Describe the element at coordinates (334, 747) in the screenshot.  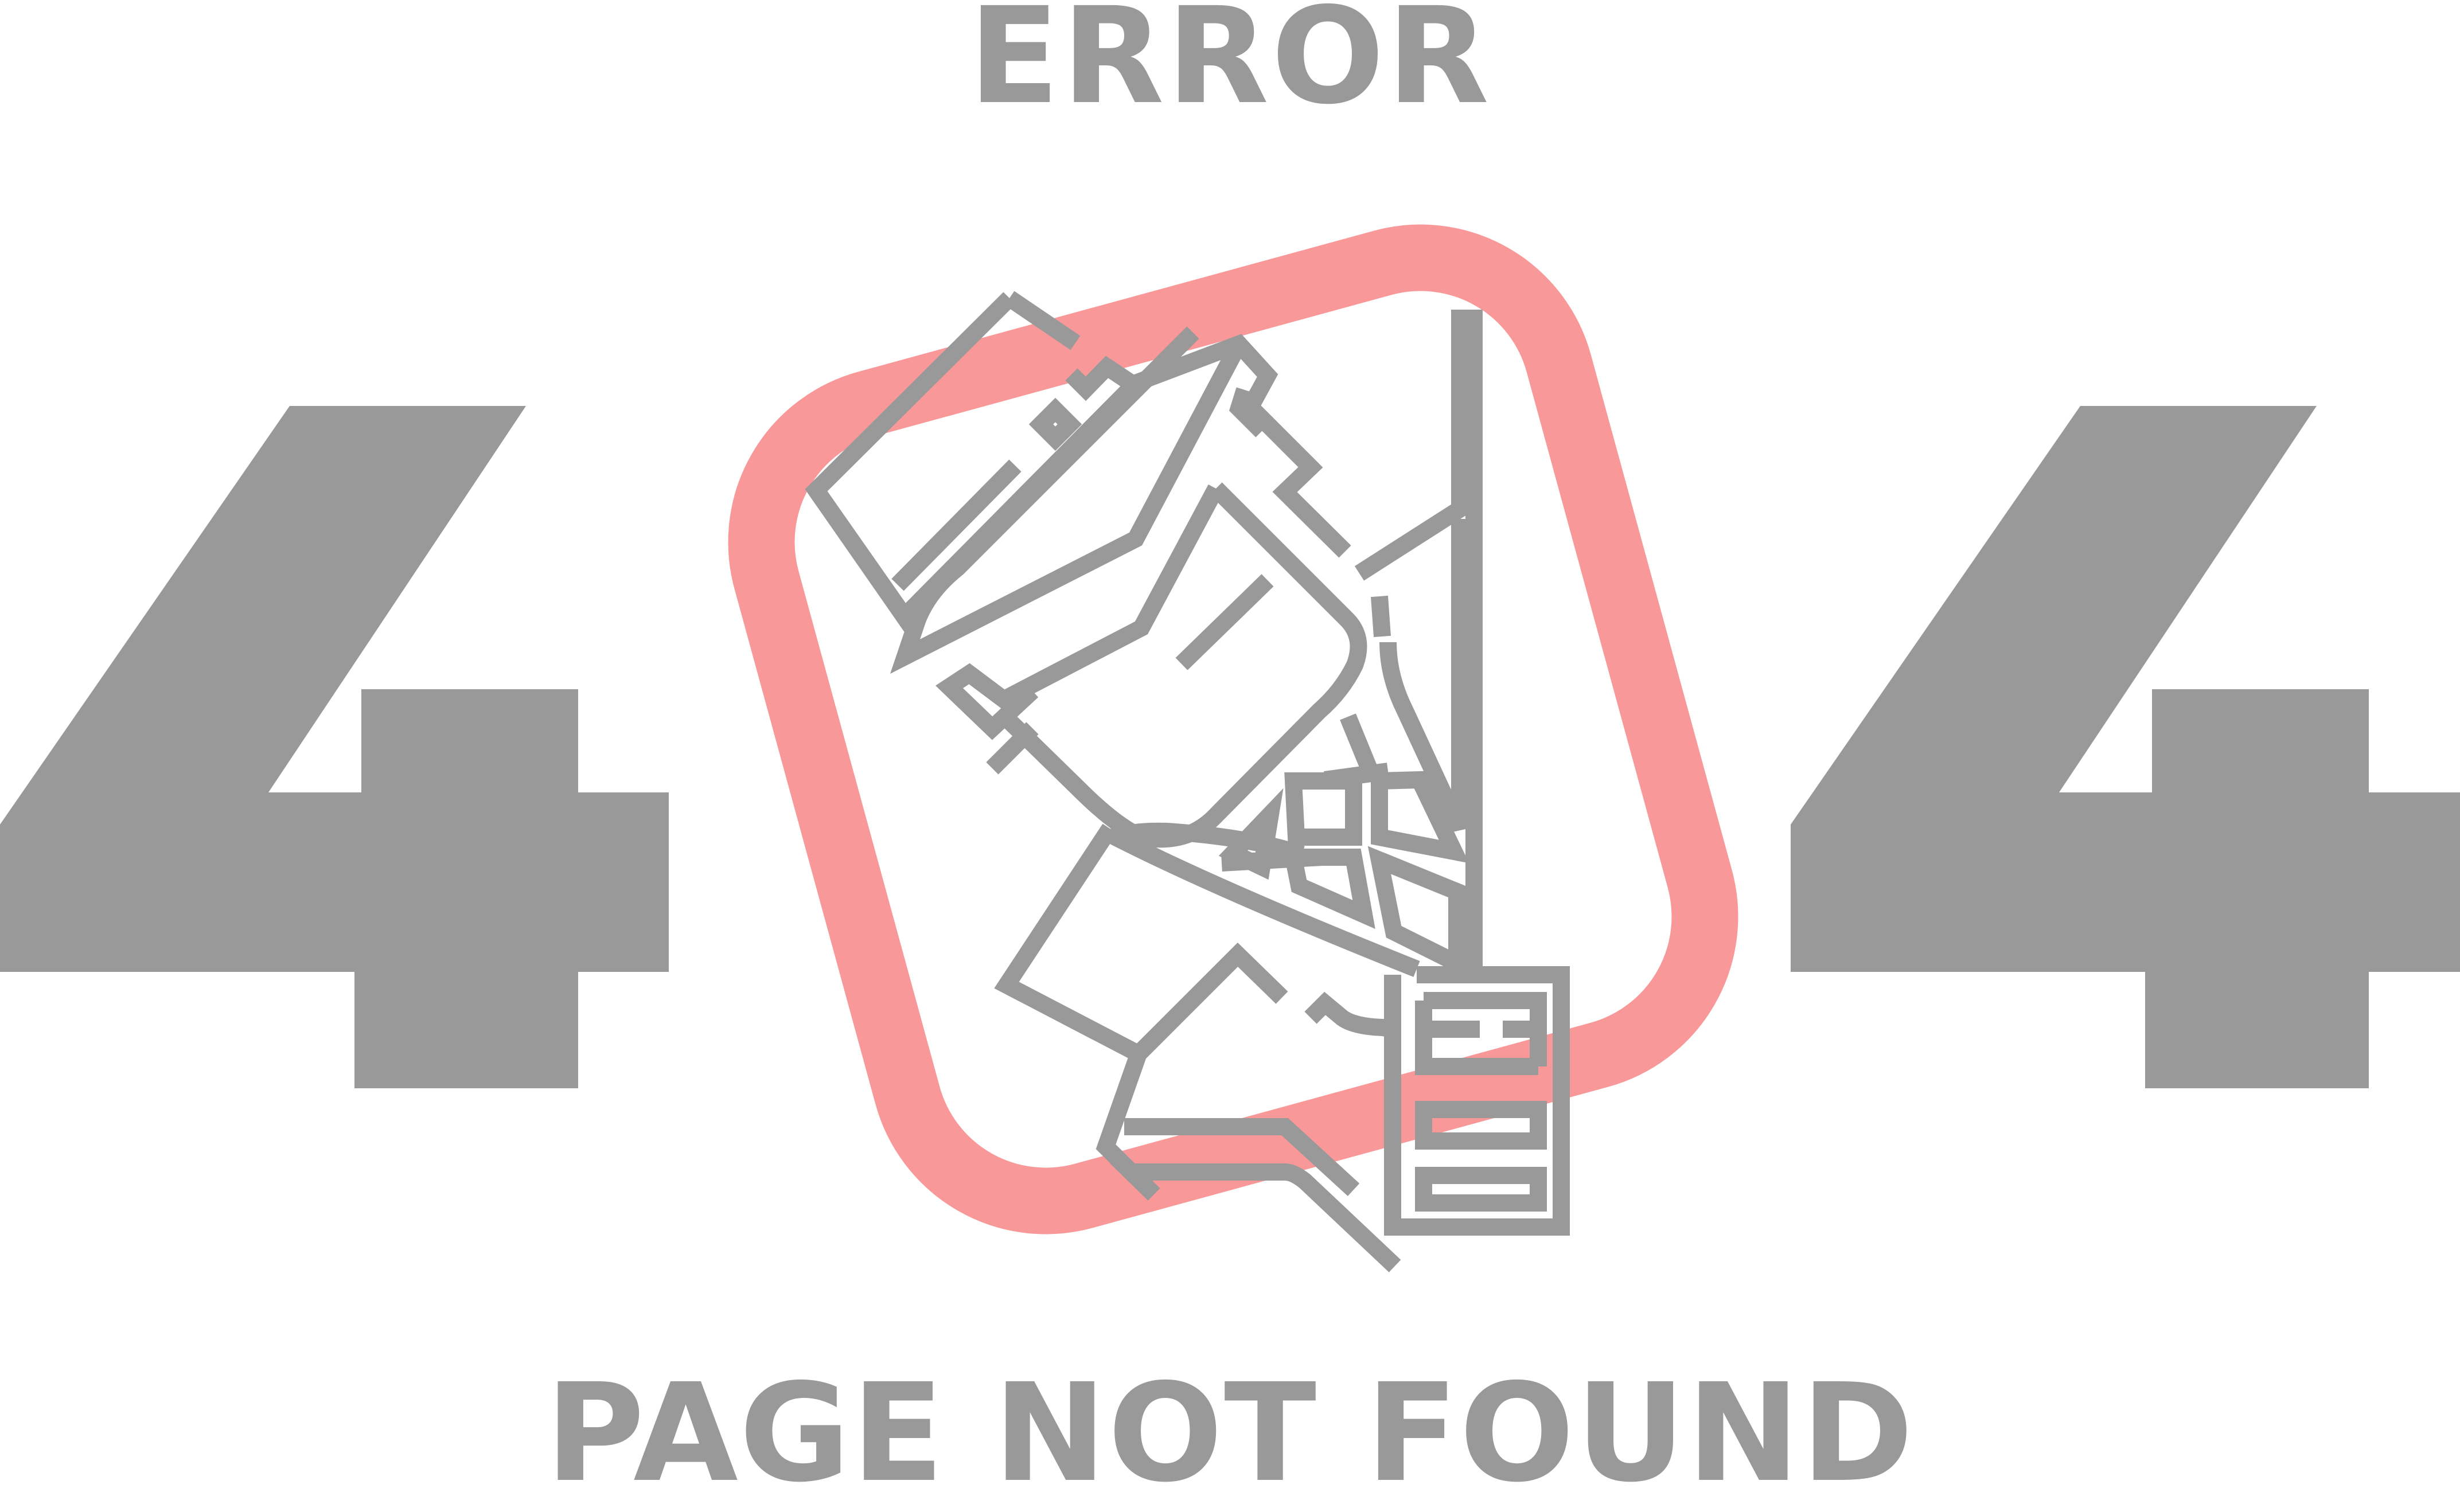
I see `left-digit-four` at that location.